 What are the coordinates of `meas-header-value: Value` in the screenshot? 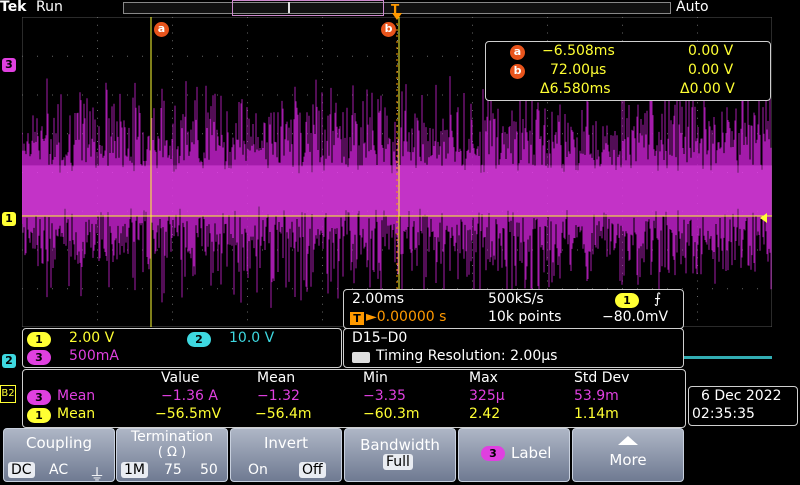 It's located at (180, 378).